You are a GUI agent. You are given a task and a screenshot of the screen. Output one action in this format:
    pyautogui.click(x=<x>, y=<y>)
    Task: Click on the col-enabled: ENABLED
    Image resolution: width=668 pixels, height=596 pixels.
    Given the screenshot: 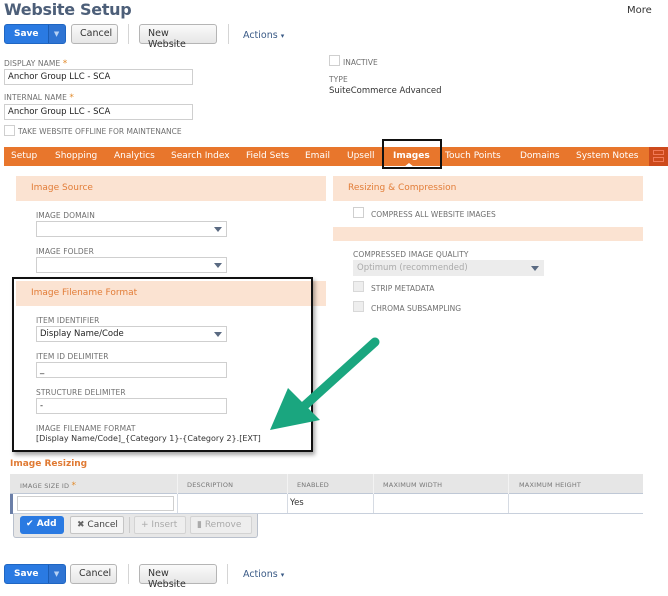 What is the action you would take?
    pyautogui.click(x=313, y=485)
    